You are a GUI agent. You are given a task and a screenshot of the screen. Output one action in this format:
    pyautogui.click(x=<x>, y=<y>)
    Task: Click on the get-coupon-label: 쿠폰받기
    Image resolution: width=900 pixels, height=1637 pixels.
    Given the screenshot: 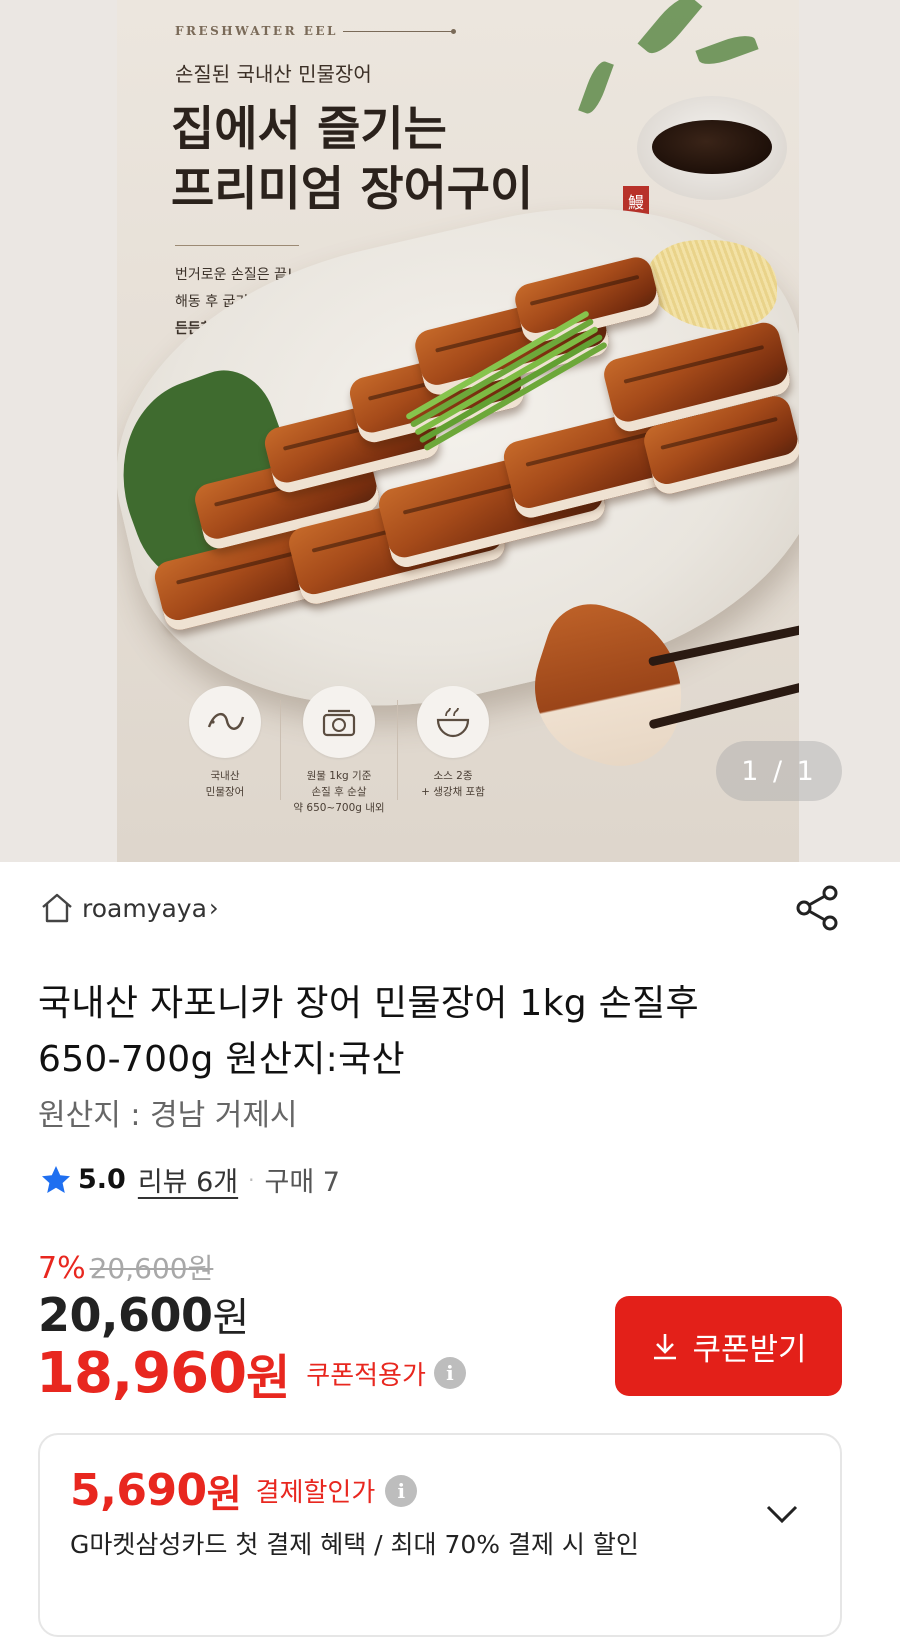 What is the action you would take?
    pyautogui.click(x=749, y=1349)
    